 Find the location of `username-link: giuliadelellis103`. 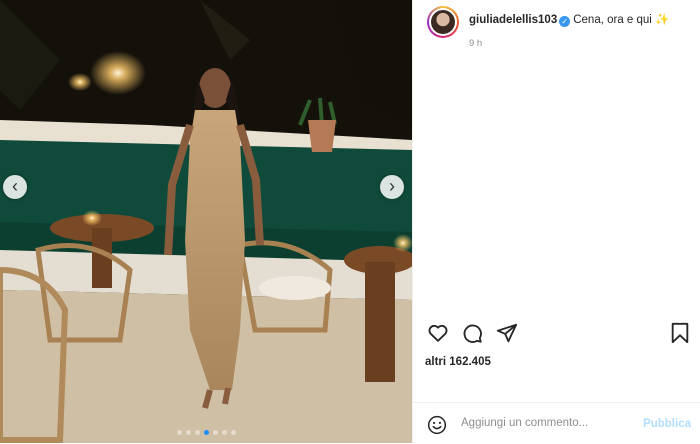

username-link: giuliadelellis103 is located at coordinates (513, 20).